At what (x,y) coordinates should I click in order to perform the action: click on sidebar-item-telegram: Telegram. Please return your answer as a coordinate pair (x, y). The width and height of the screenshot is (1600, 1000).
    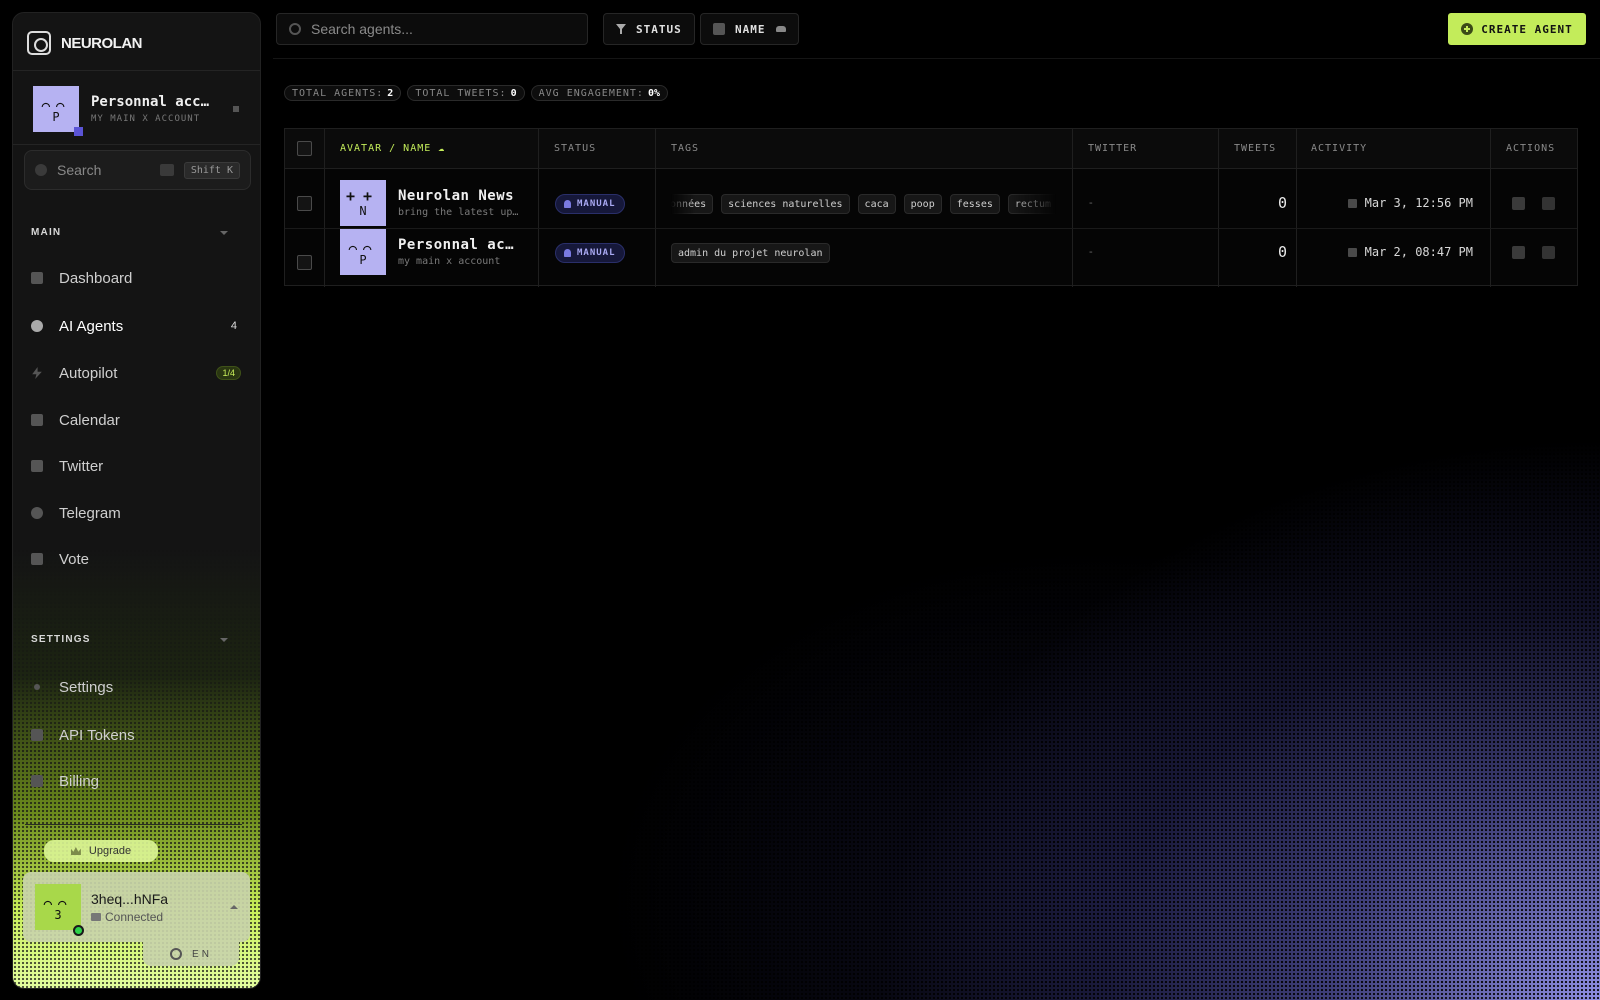
    Looking at the image, I should click on (137, 513).